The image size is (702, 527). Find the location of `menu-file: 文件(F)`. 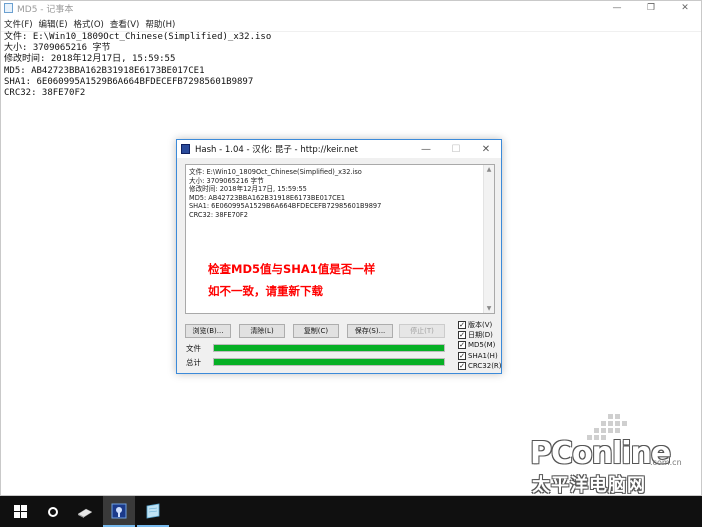

menu-file: 文件(F) is located at coordinates (18, 24).